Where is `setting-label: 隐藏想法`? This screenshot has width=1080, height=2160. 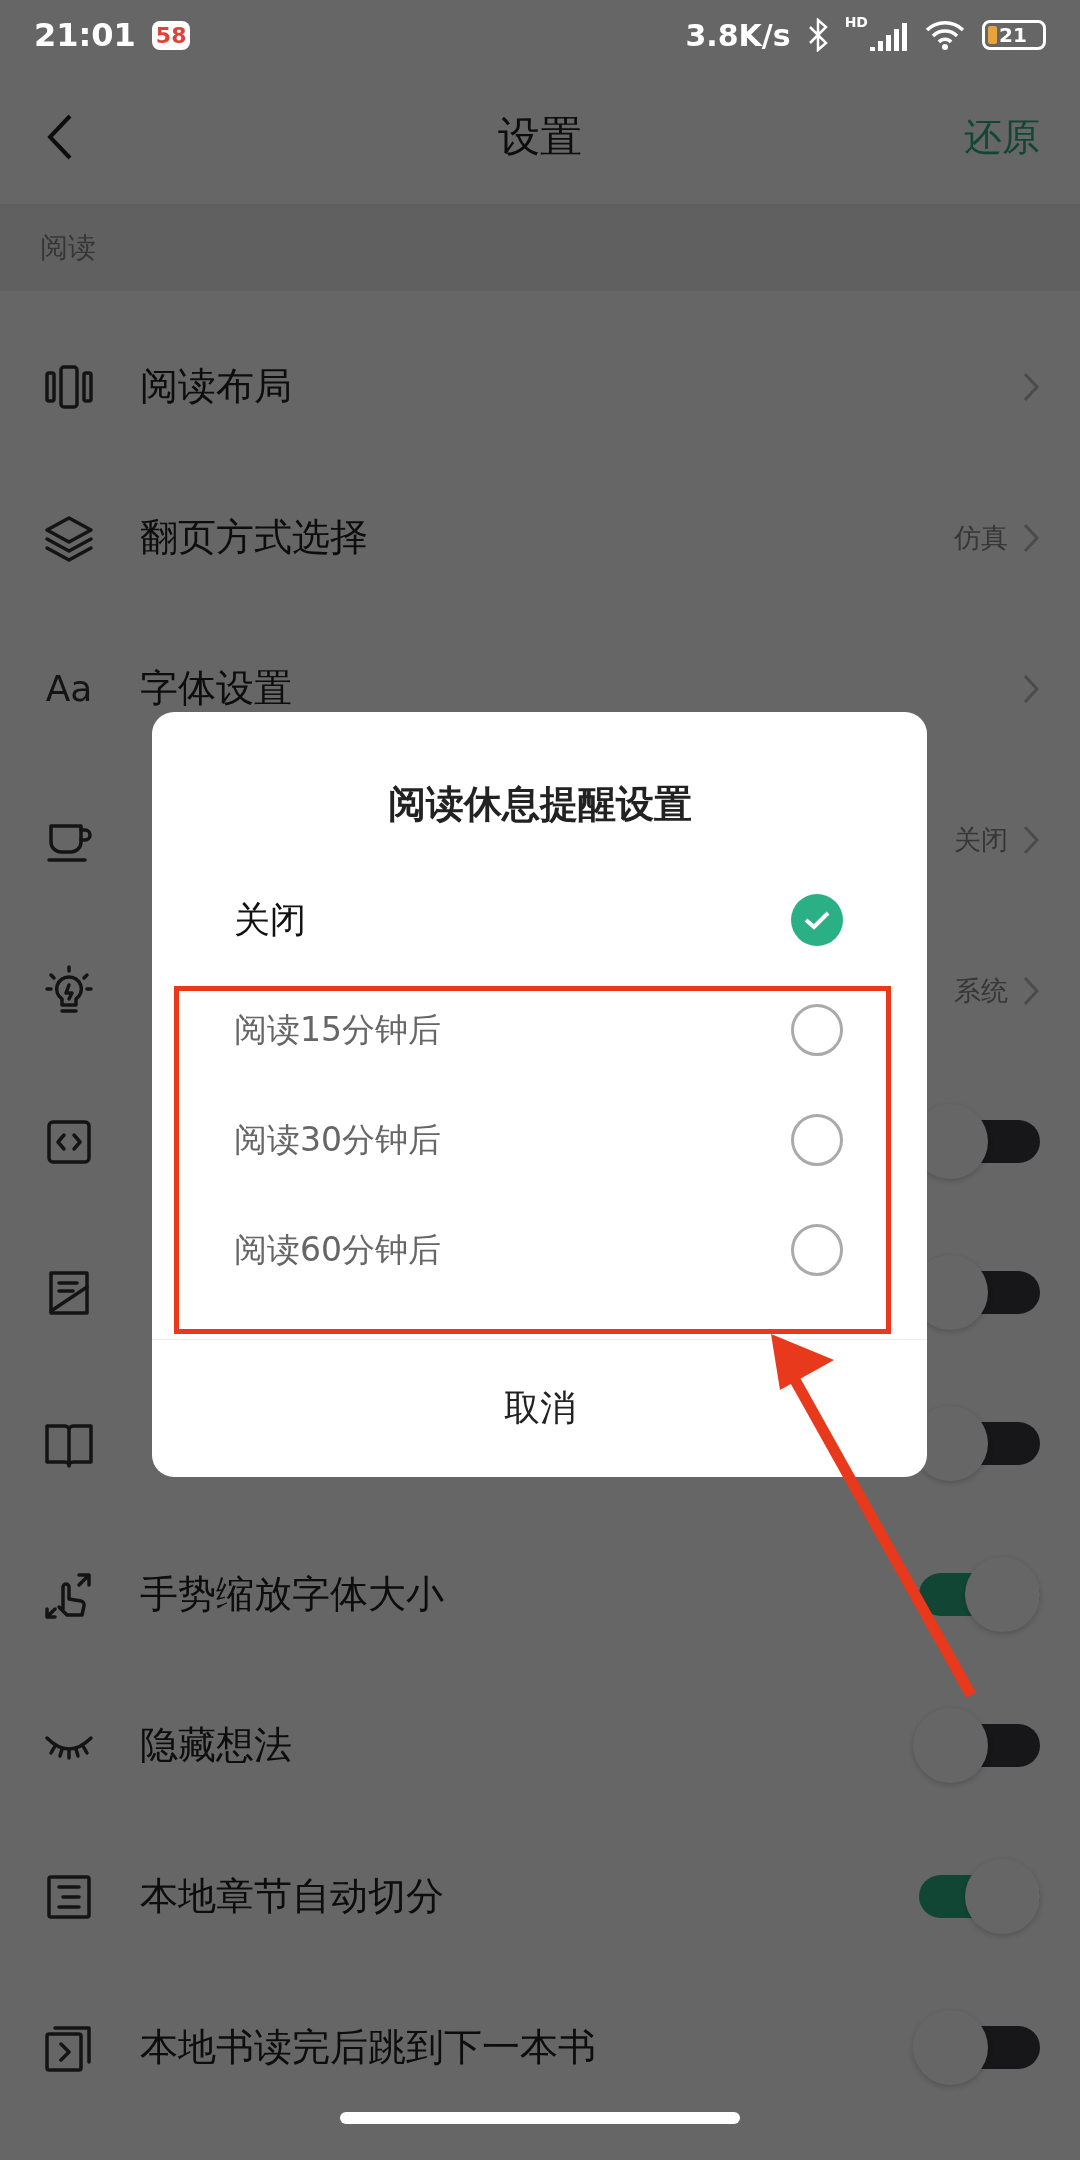
setting-label: 隐藏想法 is located at coordinates (504, 1745).